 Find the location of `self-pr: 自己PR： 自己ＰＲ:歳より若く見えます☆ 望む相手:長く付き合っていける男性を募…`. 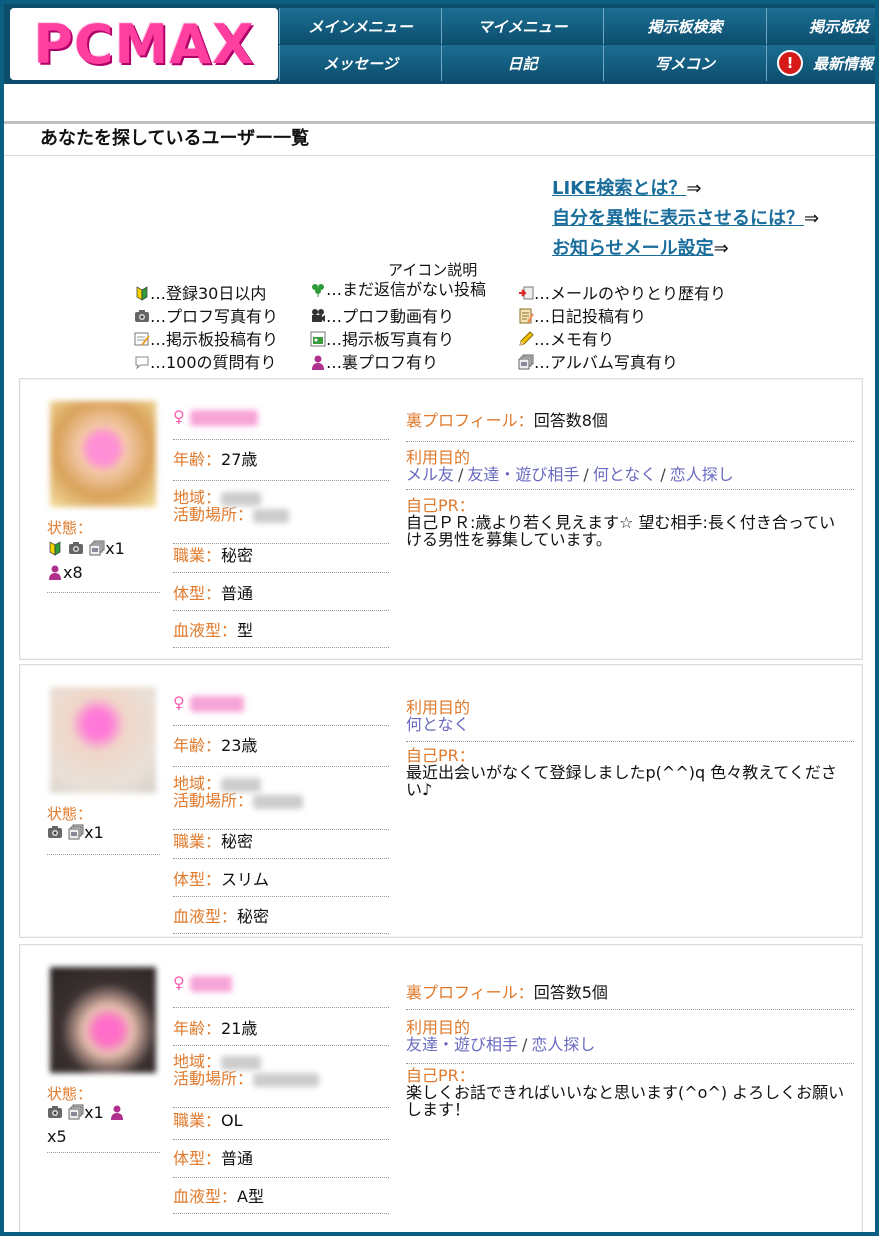

self-pr: 自己PR： 自己ＰＲ:歳より若く見えます☆ 望む相手:長く付き合っていける男性を募… is located at coordinates (621, 522).